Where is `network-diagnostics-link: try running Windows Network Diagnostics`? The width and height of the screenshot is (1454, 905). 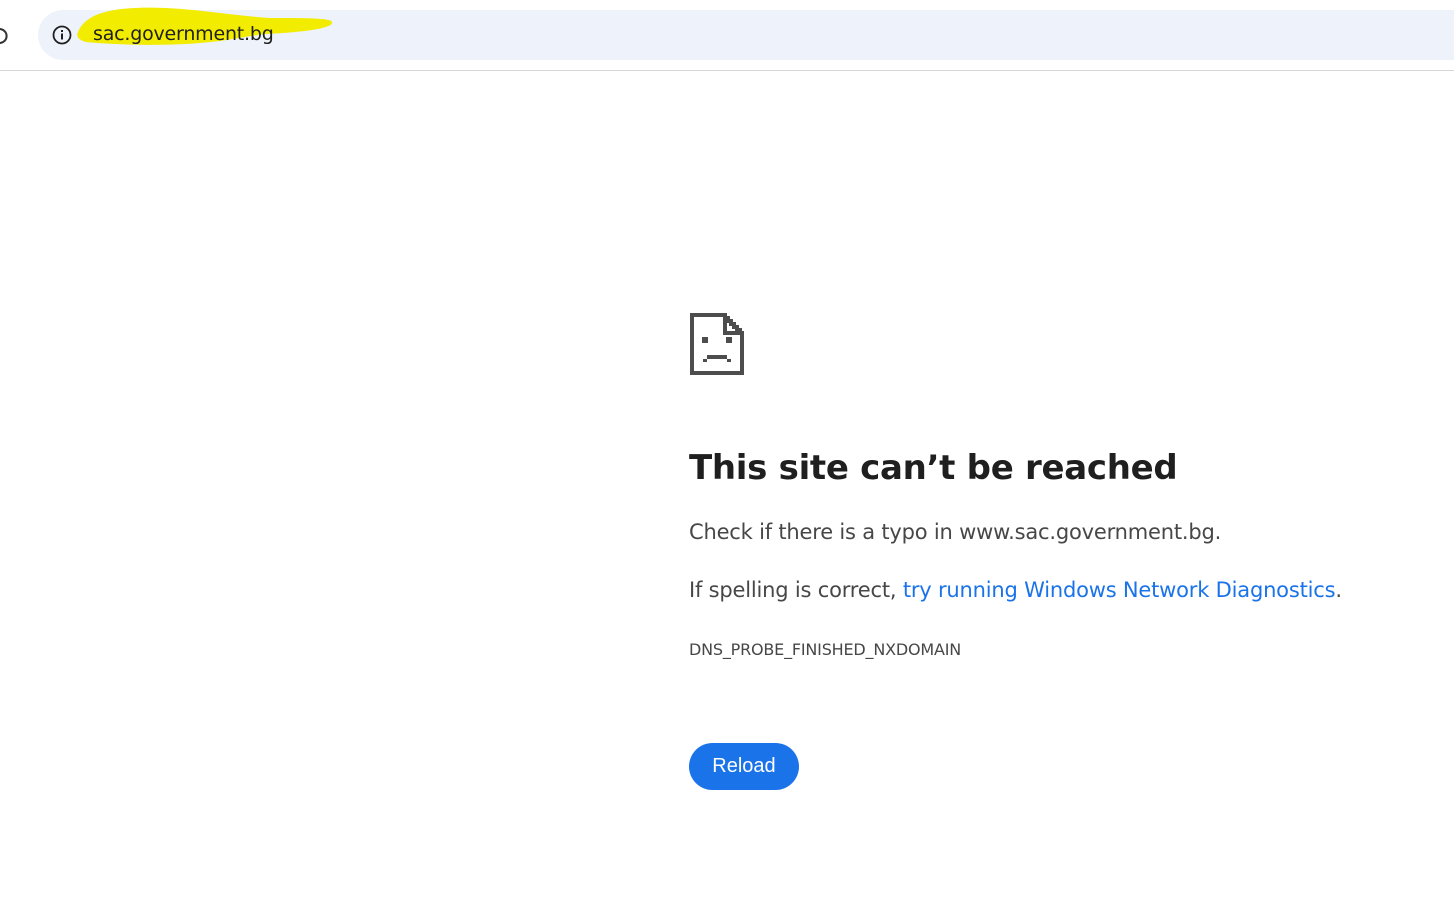
network-diagnostics-link: try running Windows Network Diagnostics is located at coordinates (1119, 590).